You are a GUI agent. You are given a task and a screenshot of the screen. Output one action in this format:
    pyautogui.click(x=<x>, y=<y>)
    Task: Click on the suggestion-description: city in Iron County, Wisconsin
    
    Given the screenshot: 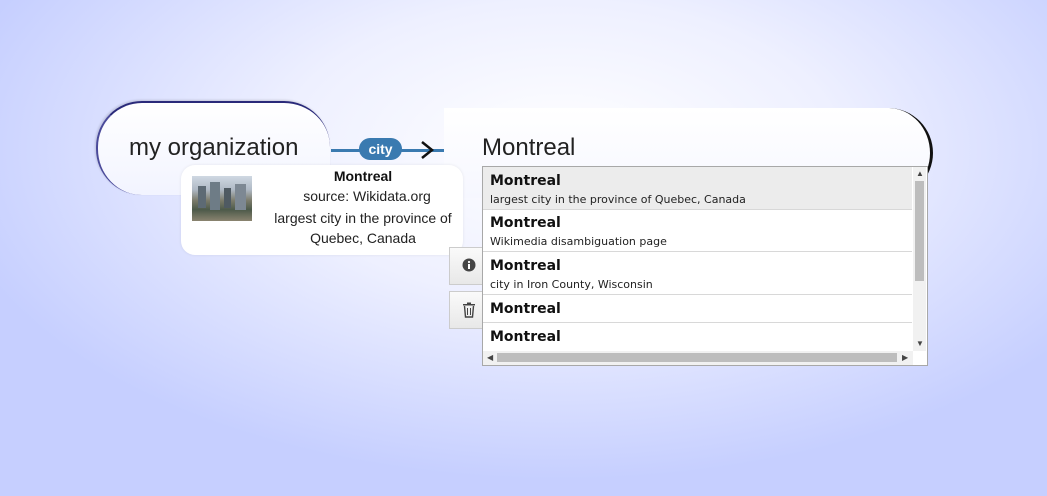 What is the action you would take?
    pyautogui.click(x=571, y=284)
    